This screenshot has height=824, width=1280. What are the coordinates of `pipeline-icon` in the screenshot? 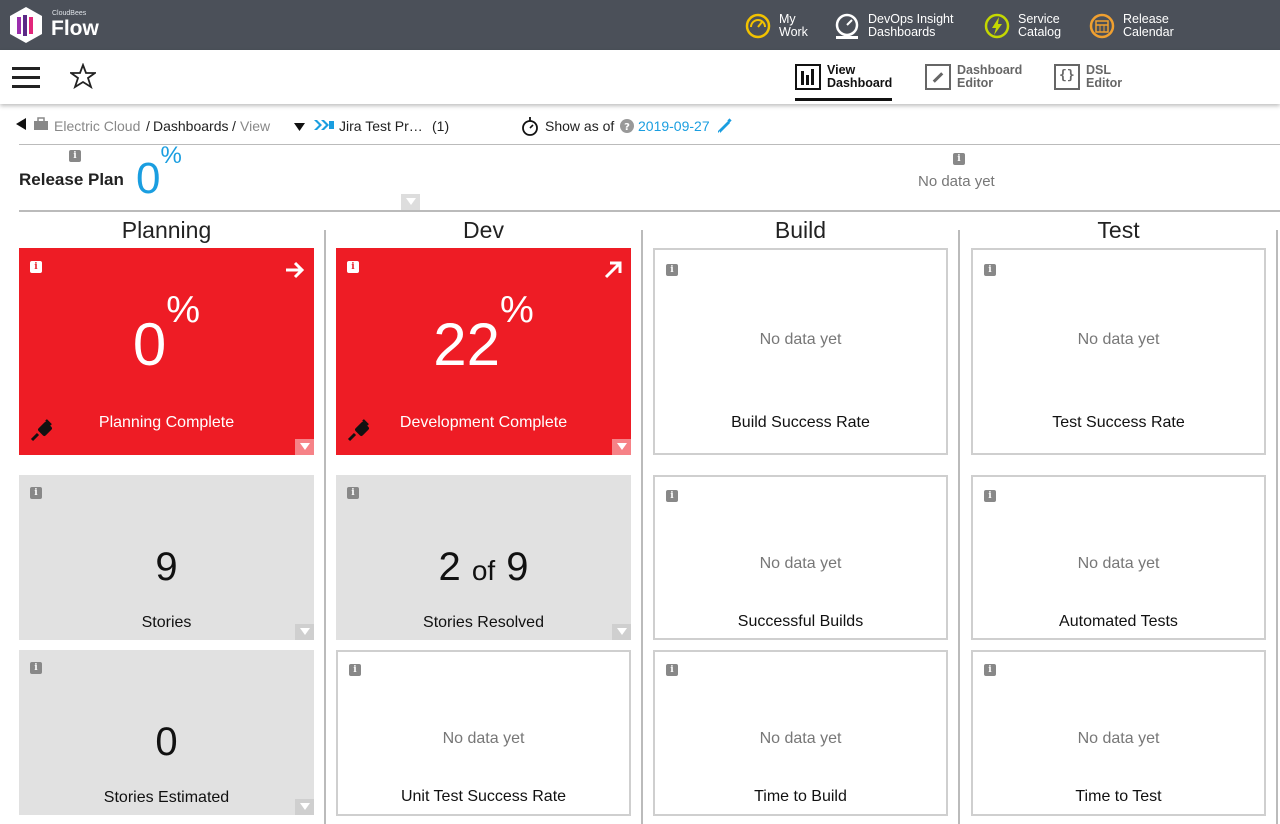 It's located at (324, 125).